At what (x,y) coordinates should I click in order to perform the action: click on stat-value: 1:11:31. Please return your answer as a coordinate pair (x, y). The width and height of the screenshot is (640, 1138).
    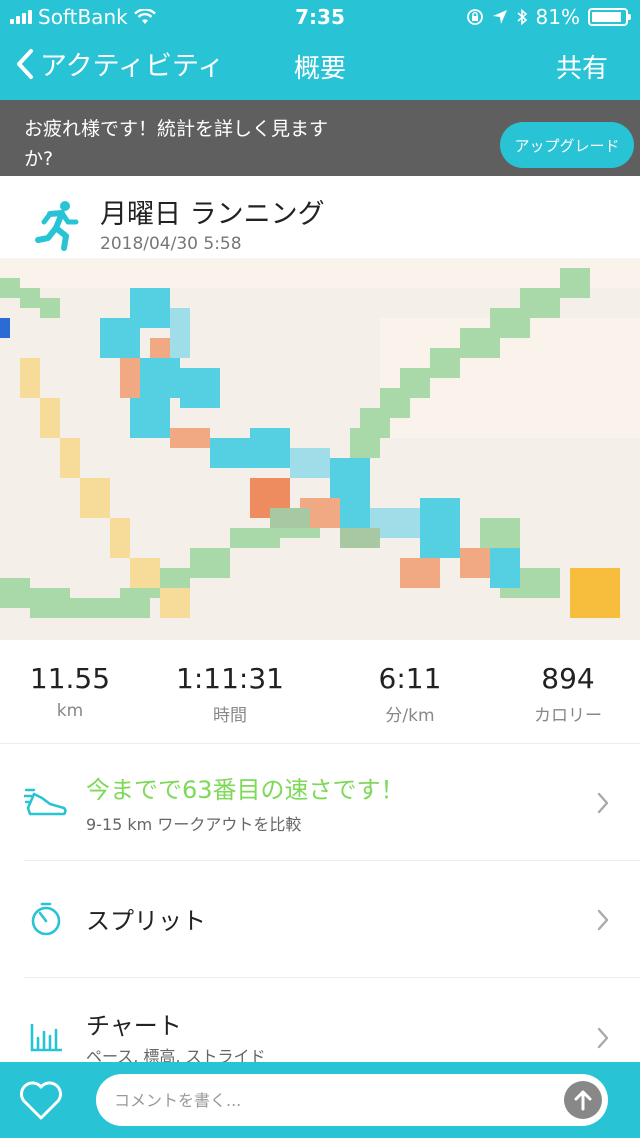
    Looking at the image, I should click on (230, 678).